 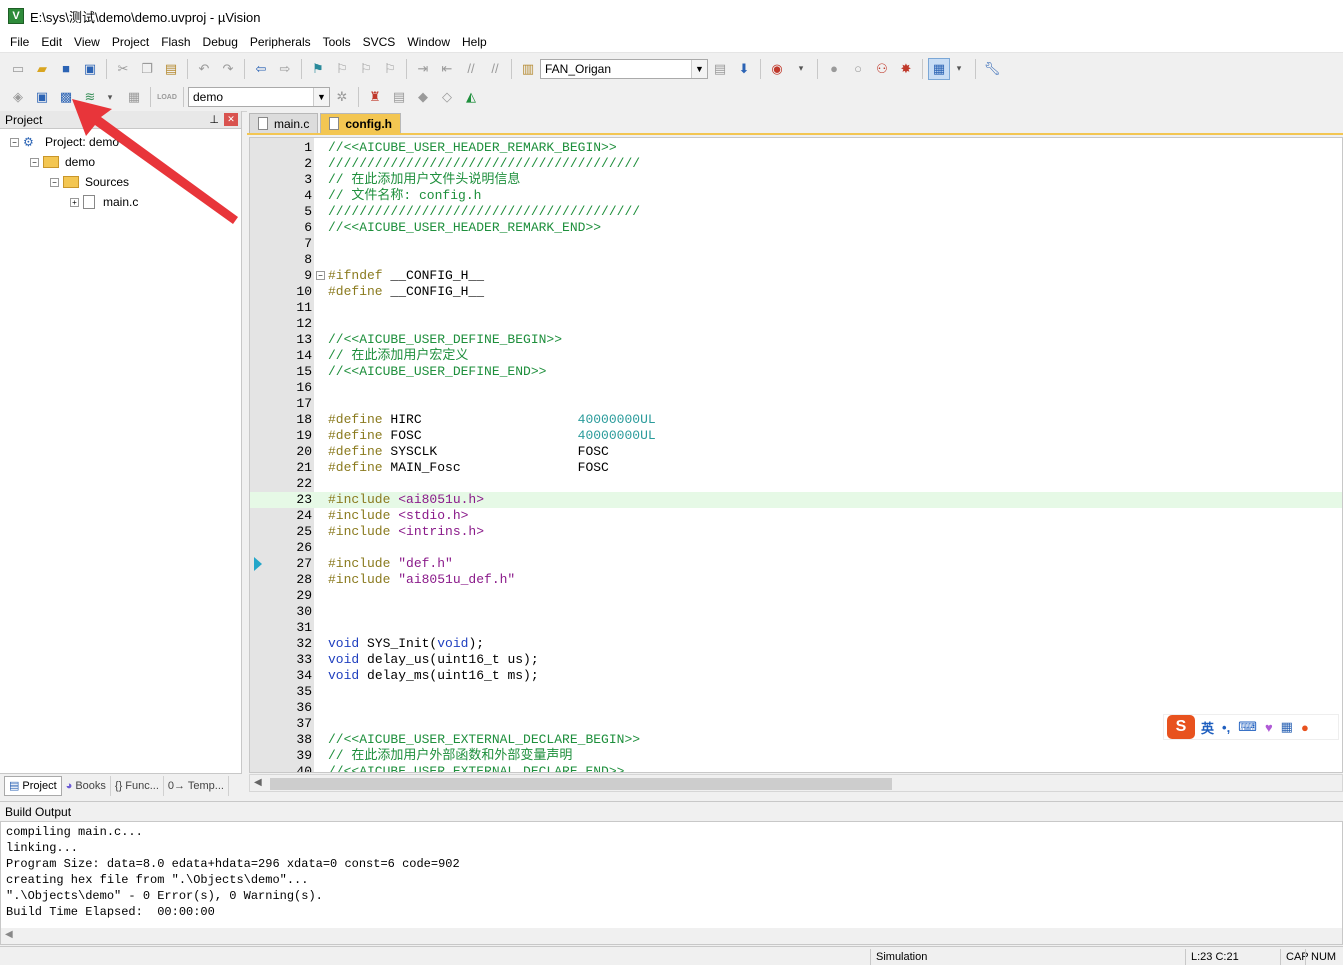 What do you see at coordinates (796, 452) in the screenshot?
I see `code-line: 20 #define SYSCLK FOSC` at bounding box center [796, 452].